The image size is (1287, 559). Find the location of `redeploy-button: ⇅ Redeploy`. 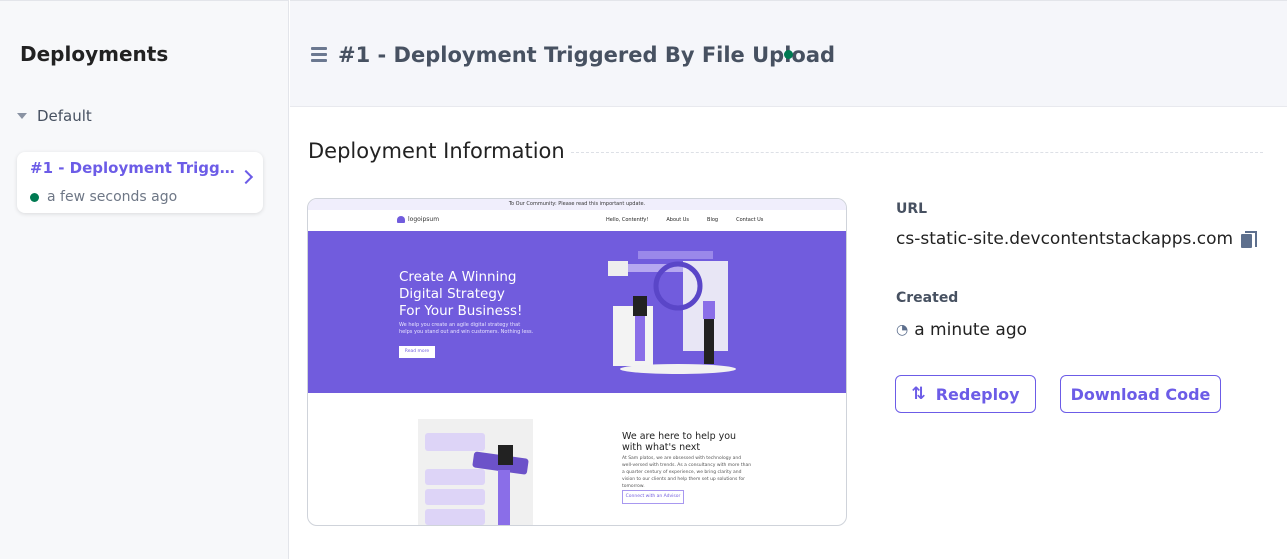

redeploy-button: ⇅ Redeploy is located at coordinates (965, 394).